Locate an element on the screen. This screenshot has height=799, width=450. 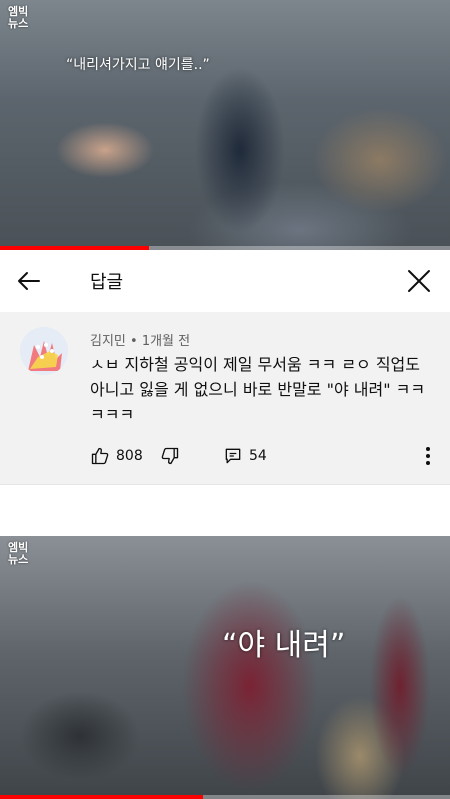
more-options-button is located at coordinates (428, 456).